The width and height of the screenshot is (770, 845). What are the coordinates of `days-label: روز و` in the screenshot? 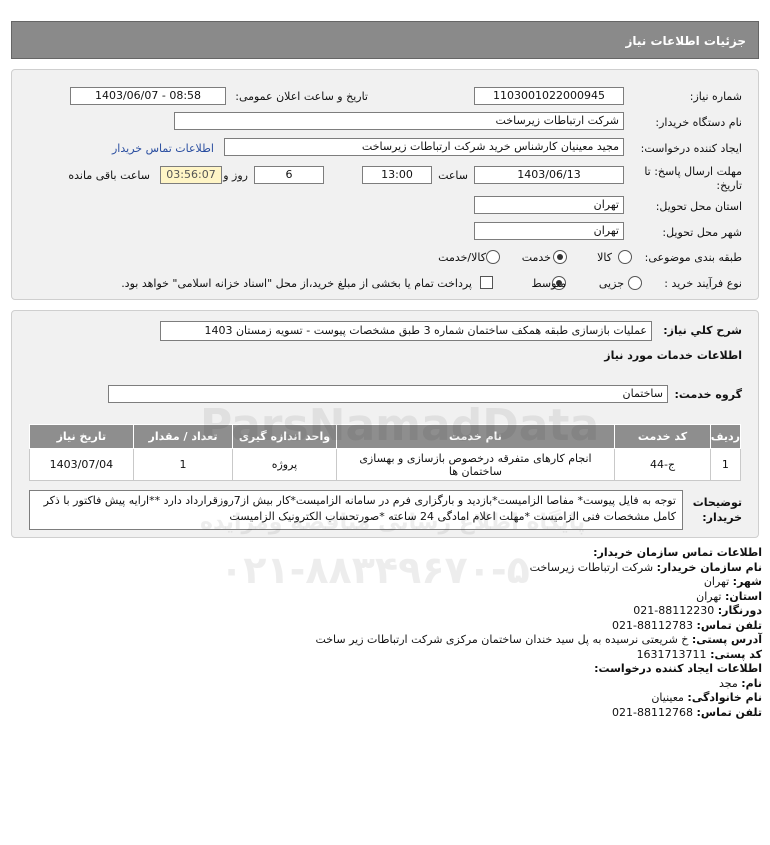 It's located at (235, 175).